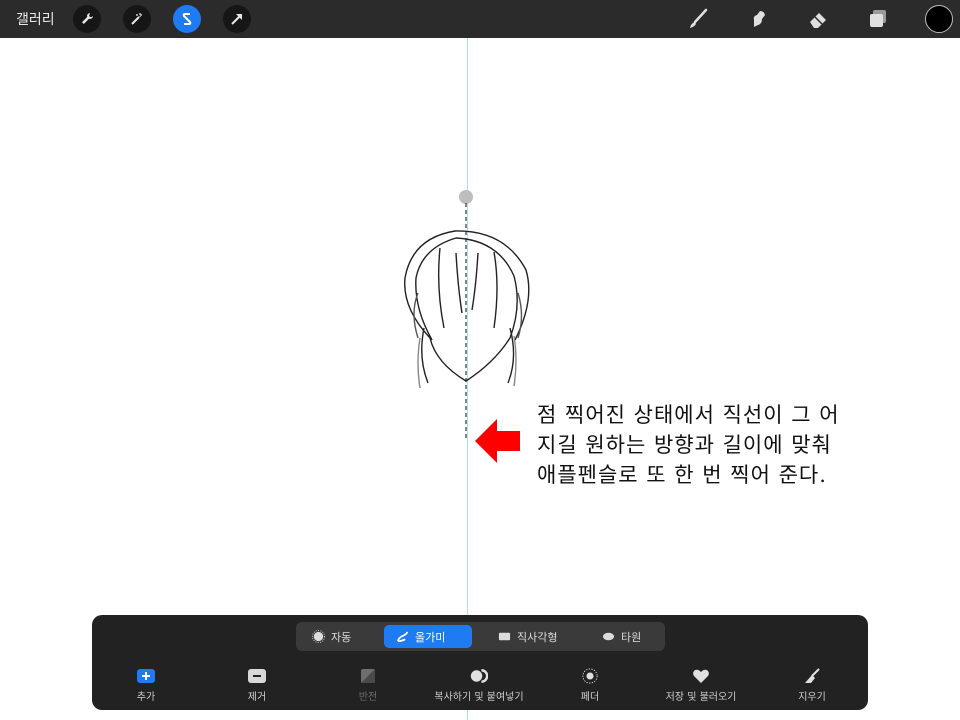  Describe the element at coordinates (137, 19) in the screenshot. I see `magic-wand-icon` at that location.